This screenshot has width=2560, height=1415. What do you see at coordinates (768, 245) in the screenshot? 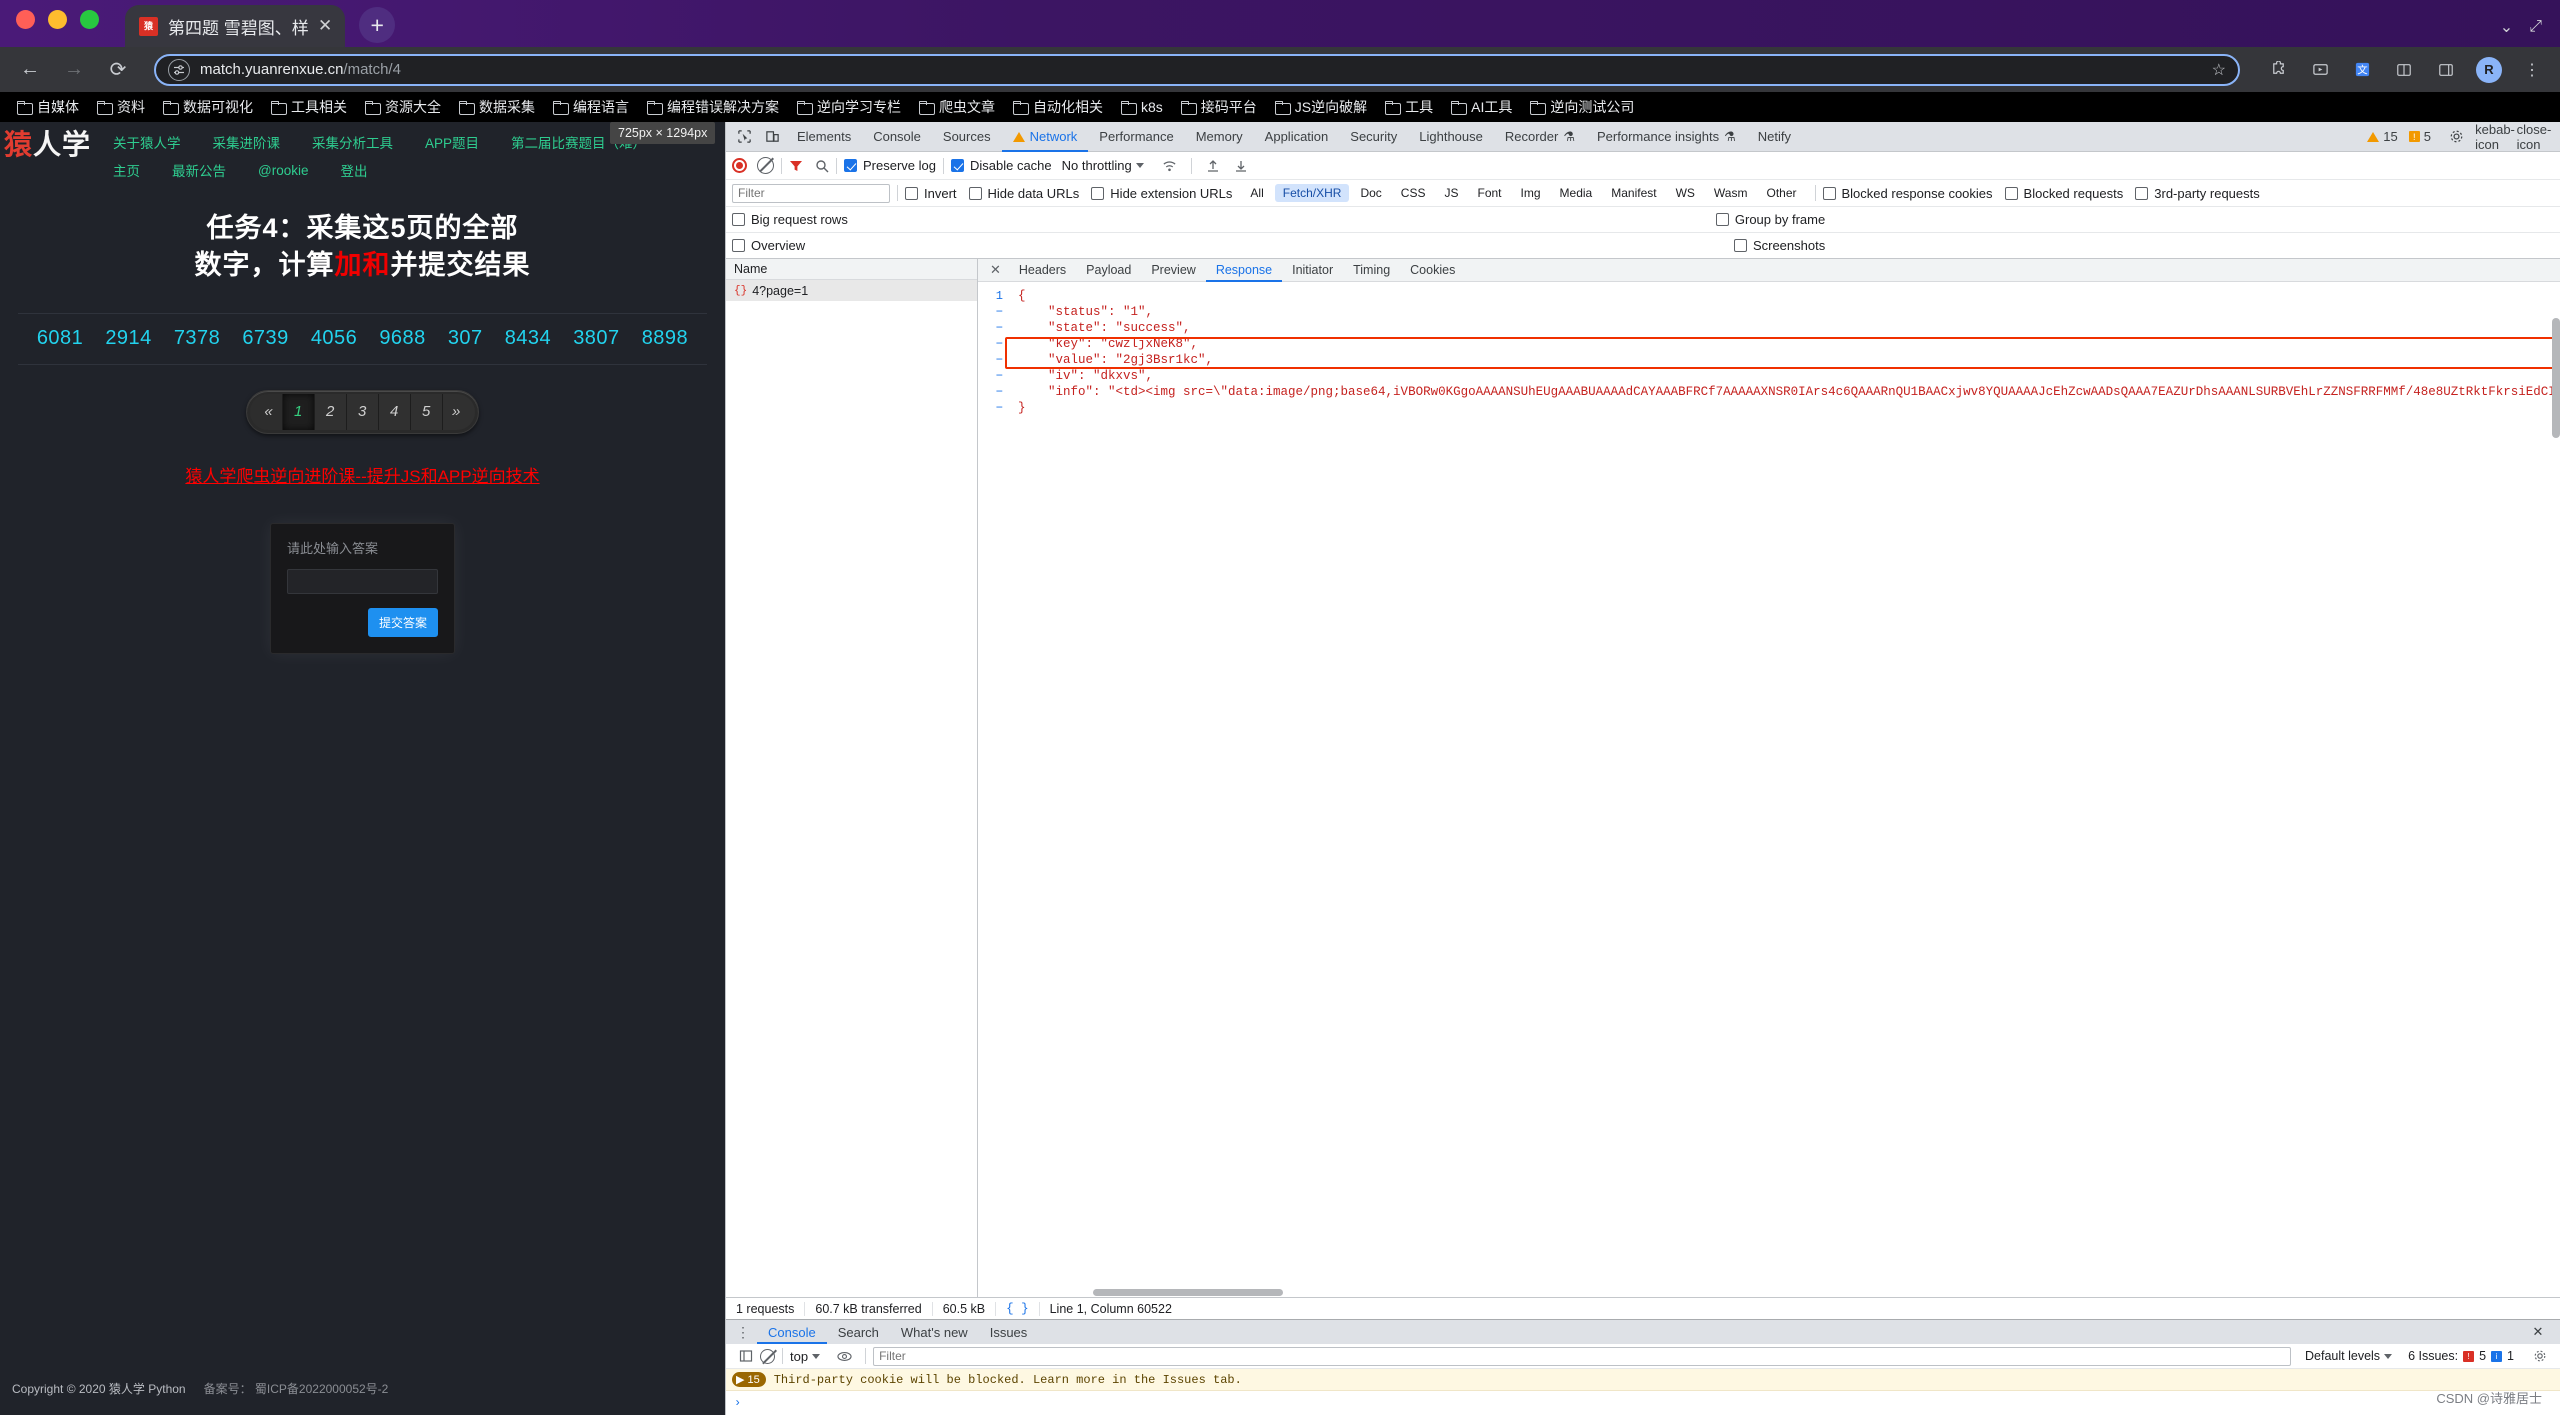
I see `overview-checkbox: Overview` at bounding box center [768, 245].